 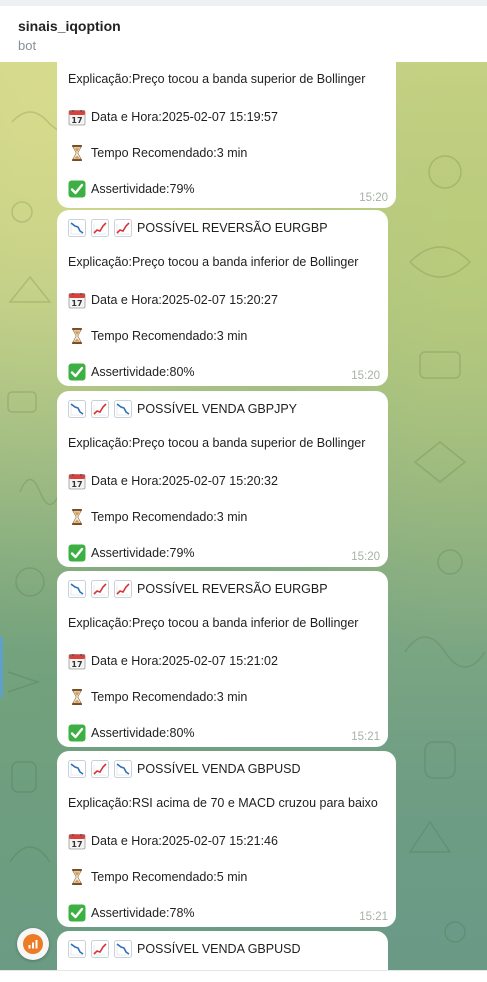 I want to click on fab-button, so click(x=33, y=944).